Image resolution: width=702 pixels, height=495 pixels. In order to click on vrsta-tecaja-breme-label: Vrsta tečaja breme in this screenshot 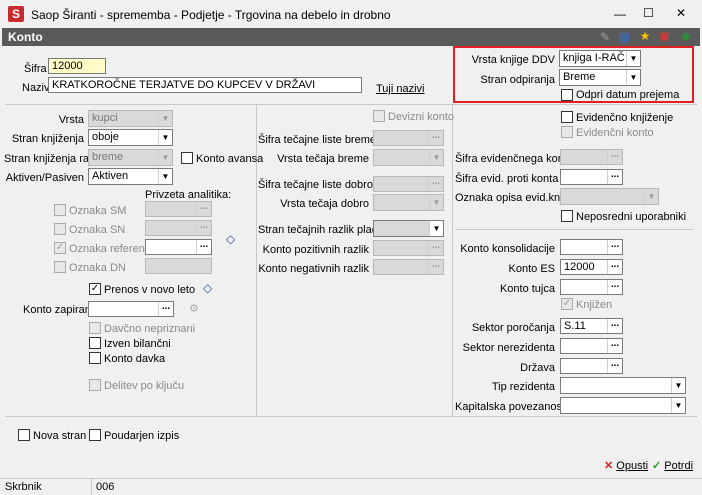, I will do `click(323, 159)`.